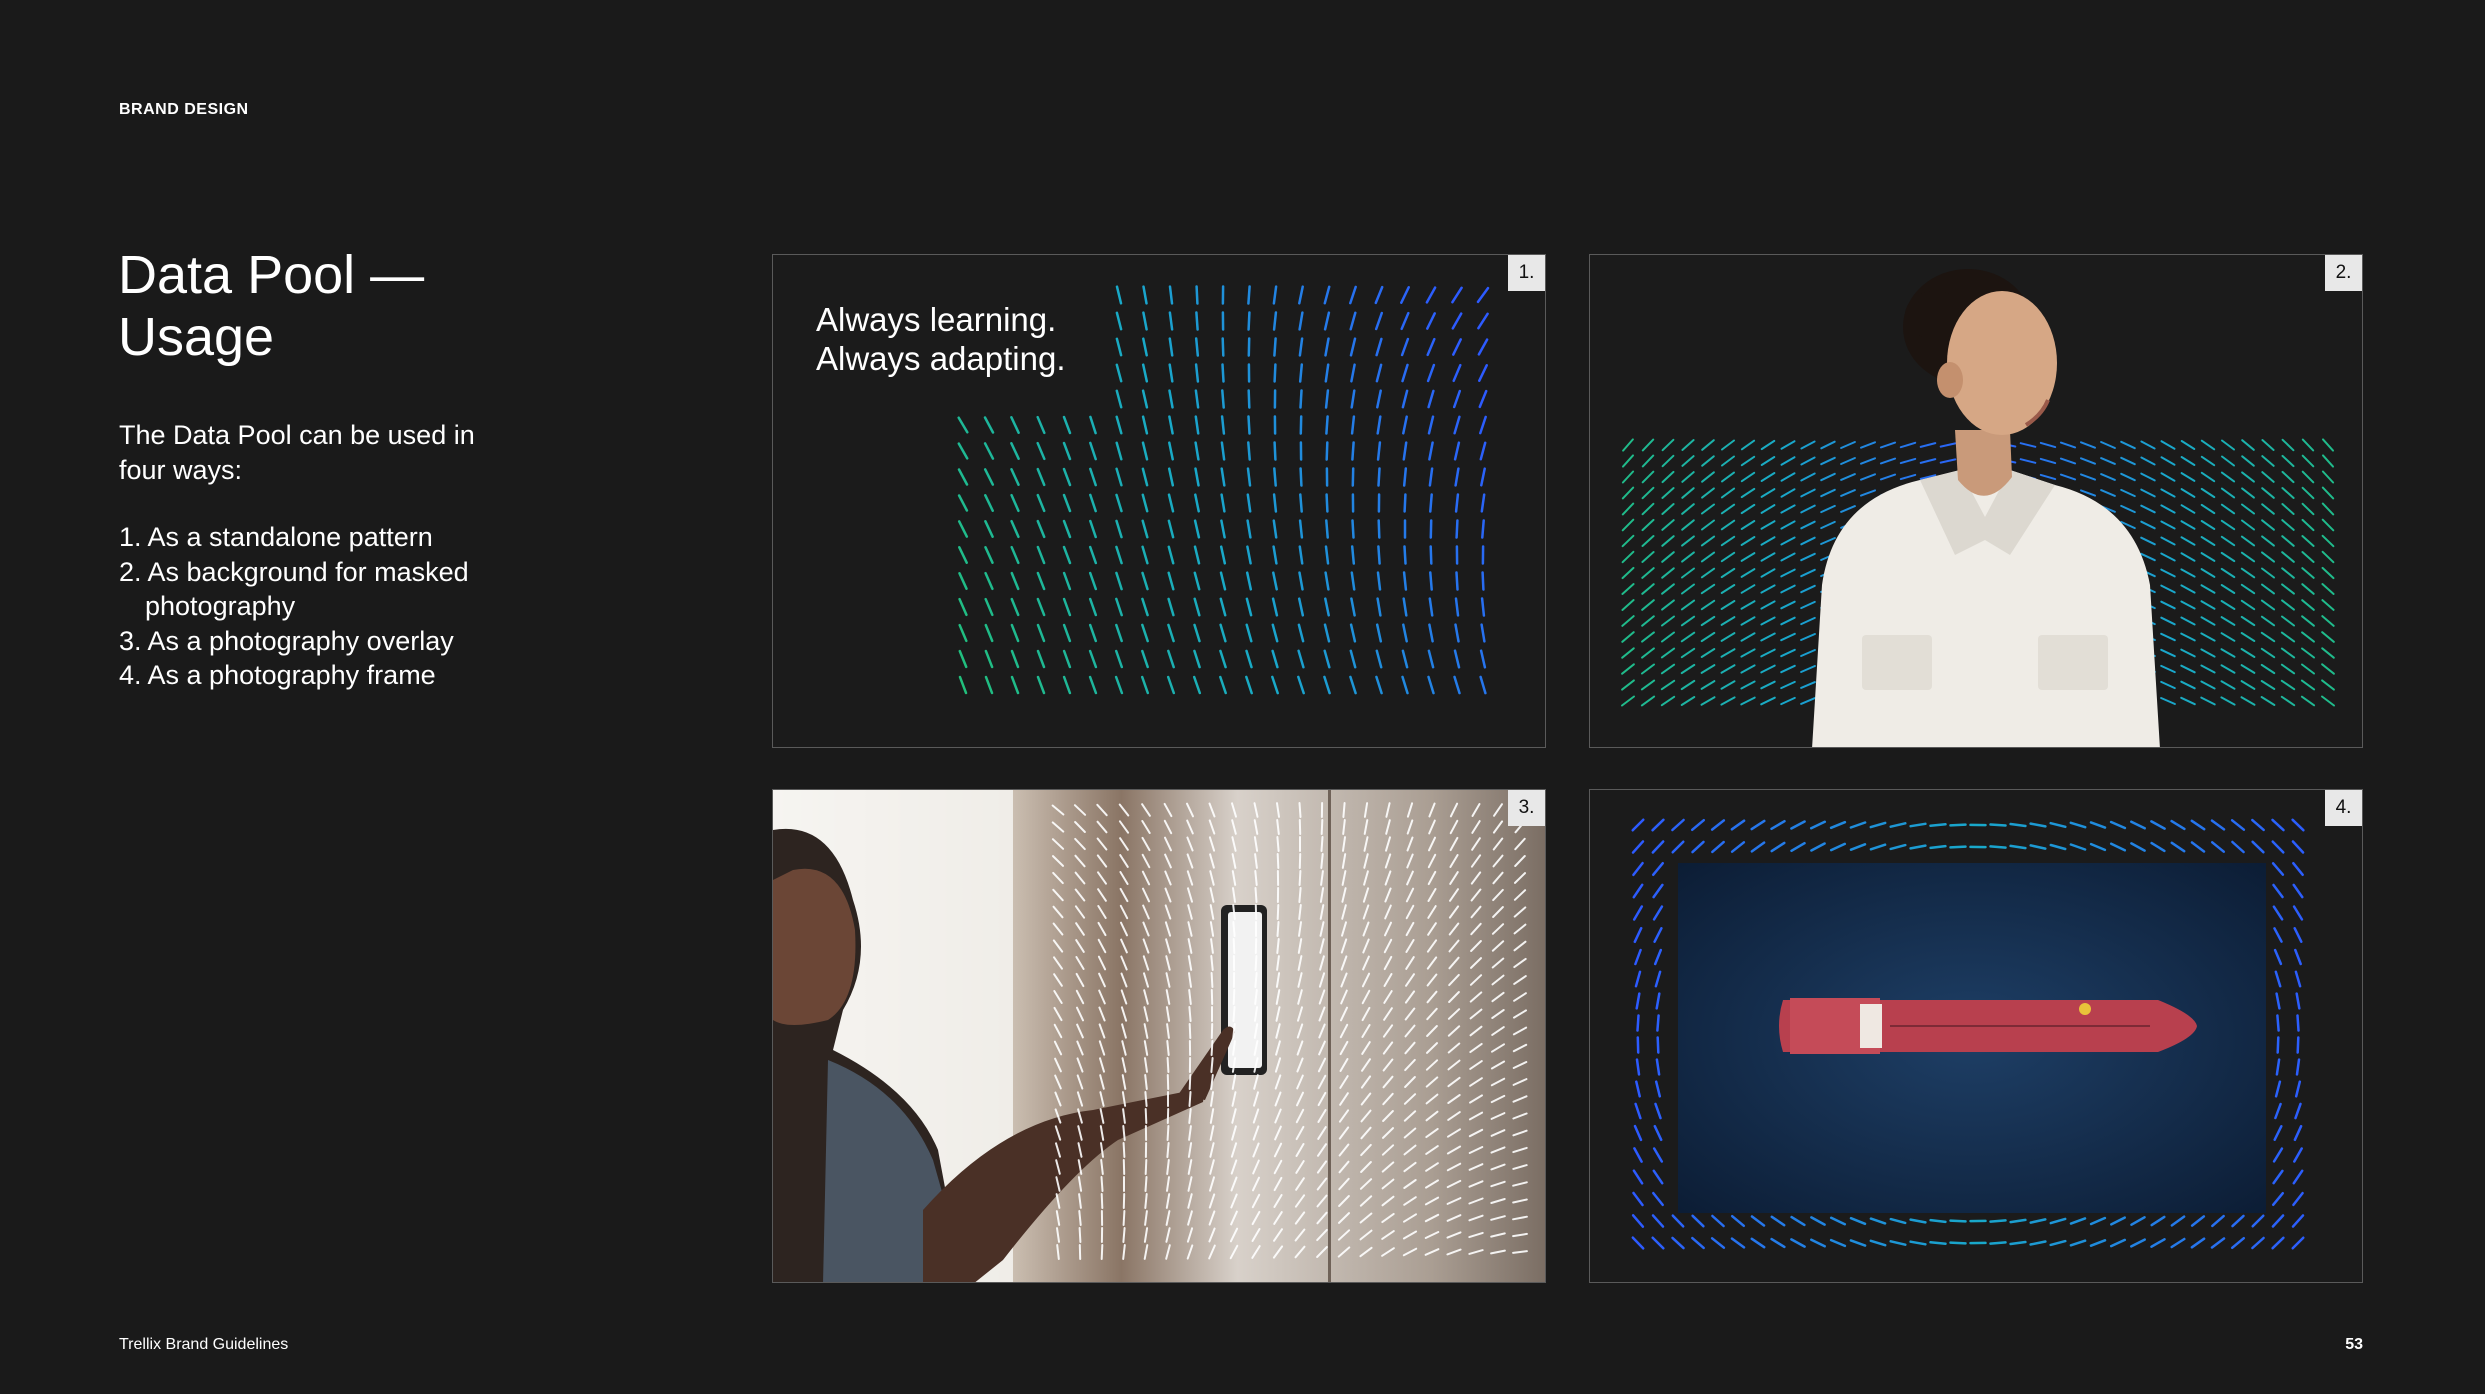 The image size is (2485, 1394). Describe the element at coordinates (297, 452) in the screenshot. I see `intro-text: The Data Pool can be used in four ways:` at that location.